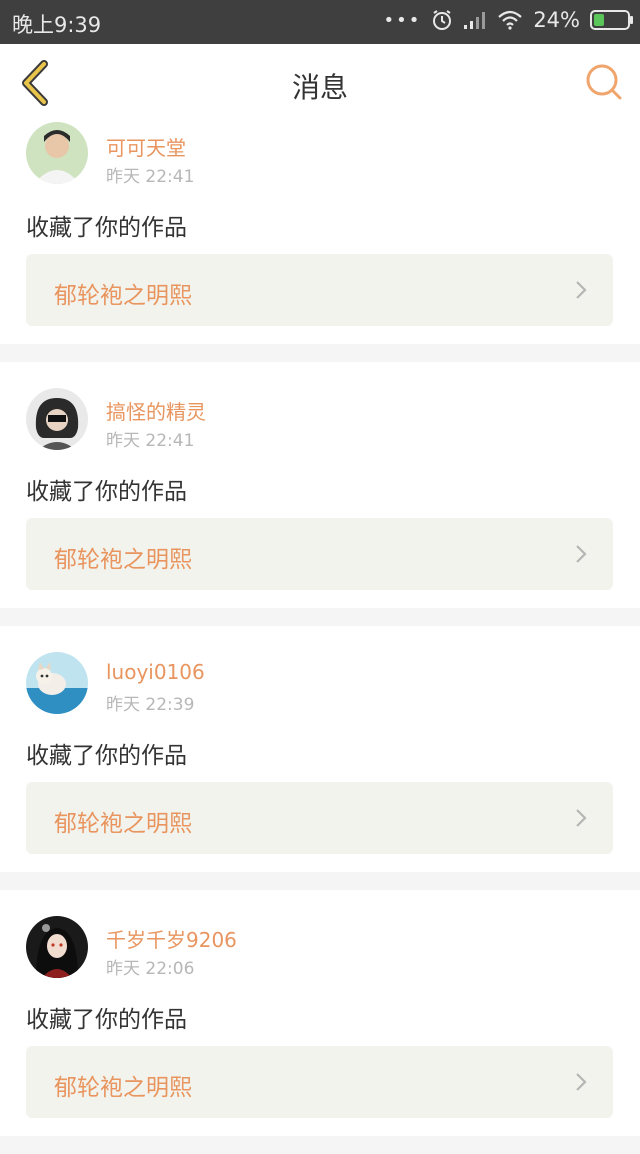  Describe the element at coordinates (171, 938) in the screenshot. I see `username: 千岁千岁9206` at that location.